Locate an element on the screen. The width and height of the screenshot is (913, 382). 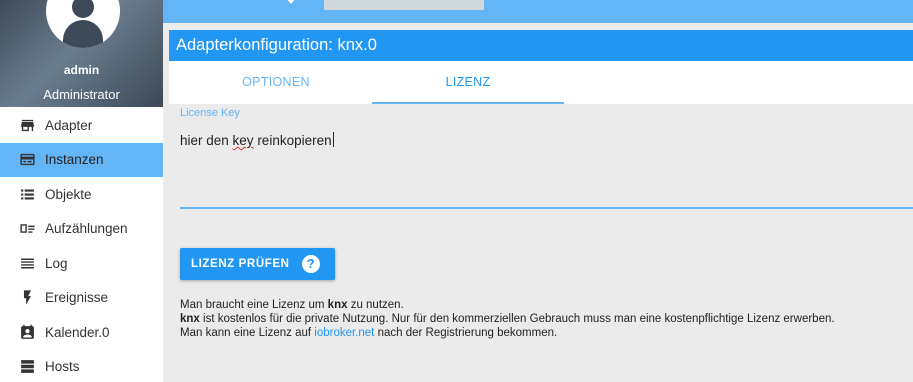
tab-lizenz-label: LIZENZ is located at coordinates (468, 82).